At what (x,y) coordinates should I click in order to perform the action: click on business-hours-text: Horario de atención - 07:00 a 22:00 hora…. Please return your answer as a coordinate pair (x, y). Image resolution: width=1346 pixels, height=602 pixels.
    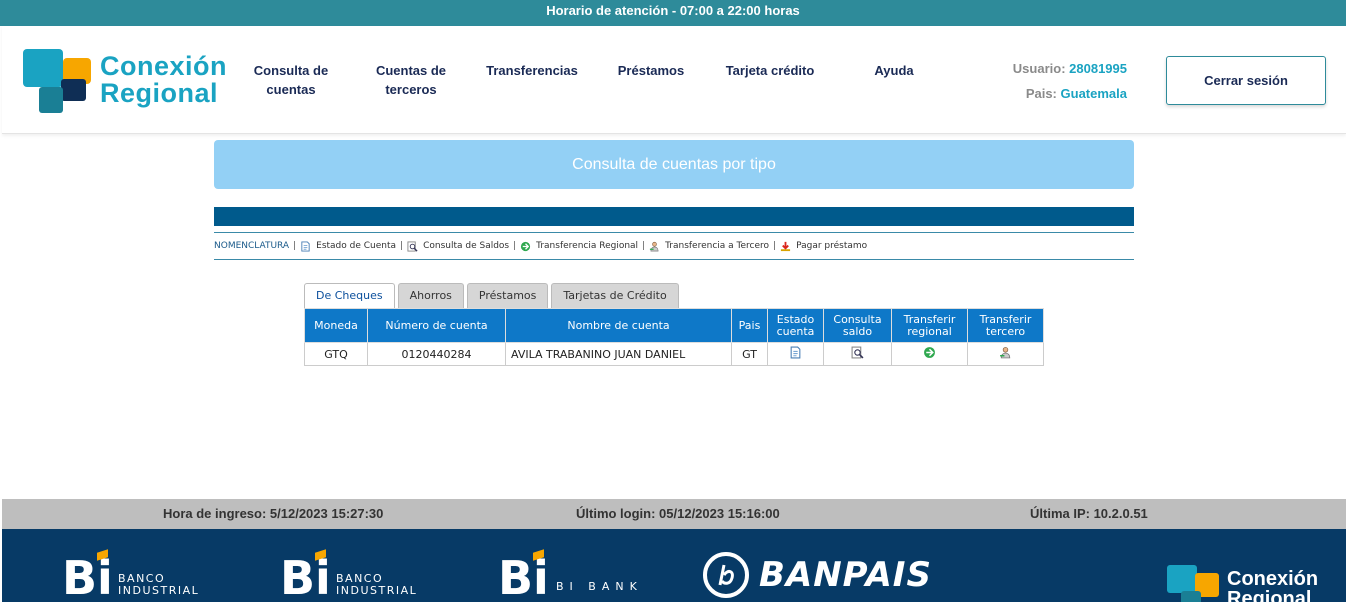
    Looking at the image, I should click on (673, 10).